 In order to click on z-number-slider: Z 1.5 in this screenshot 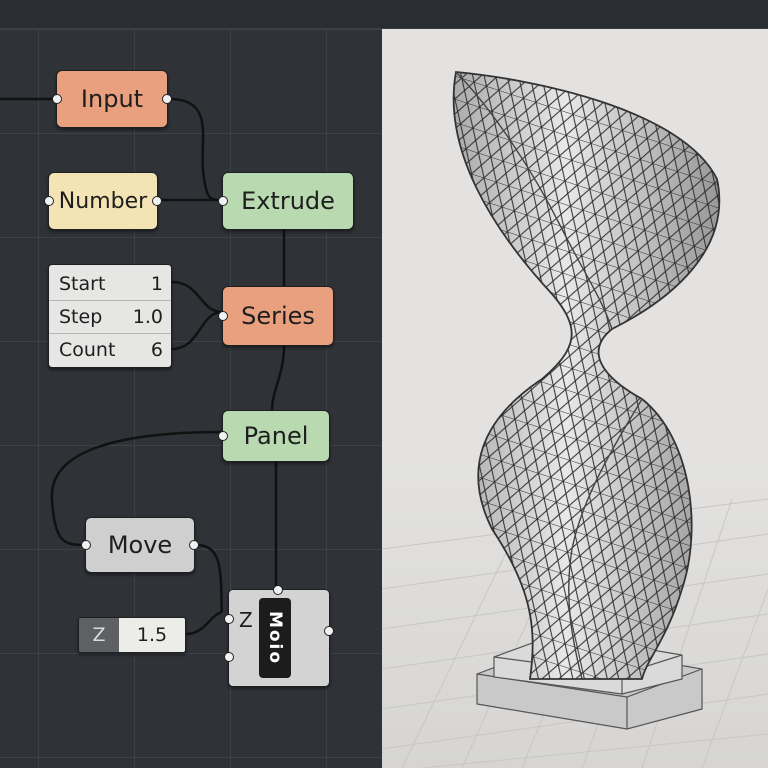, I will do `click(132, 635)`.